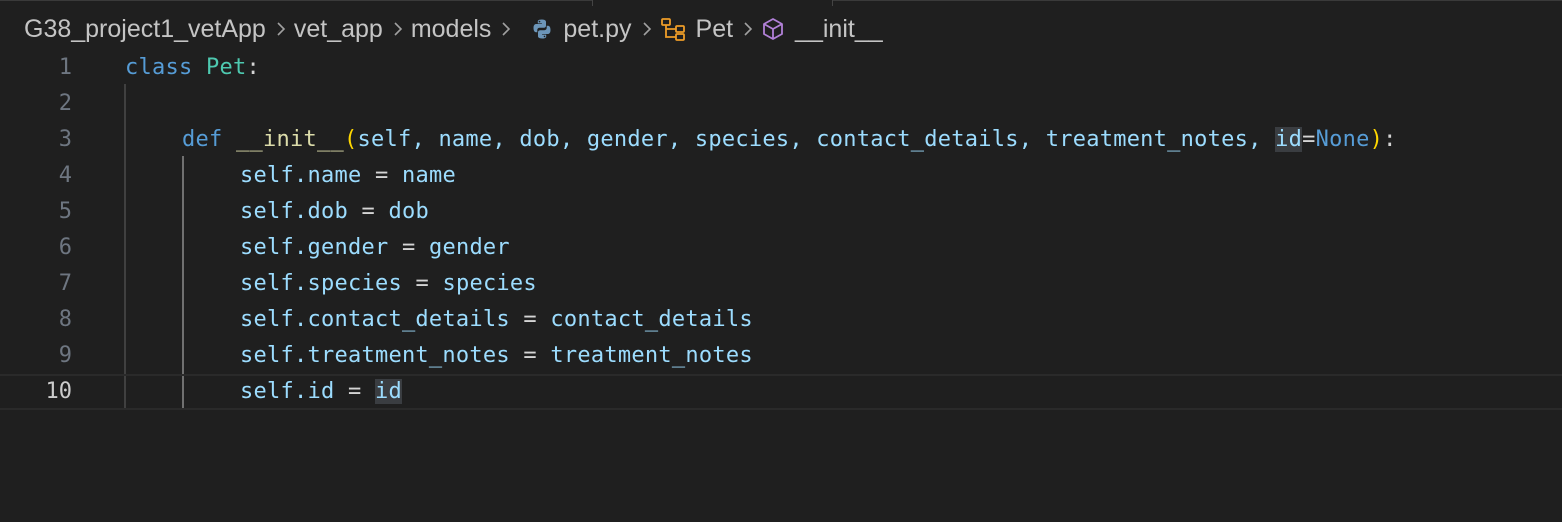  I want to click on code-text: self.gender = gender, so click(375, 248).